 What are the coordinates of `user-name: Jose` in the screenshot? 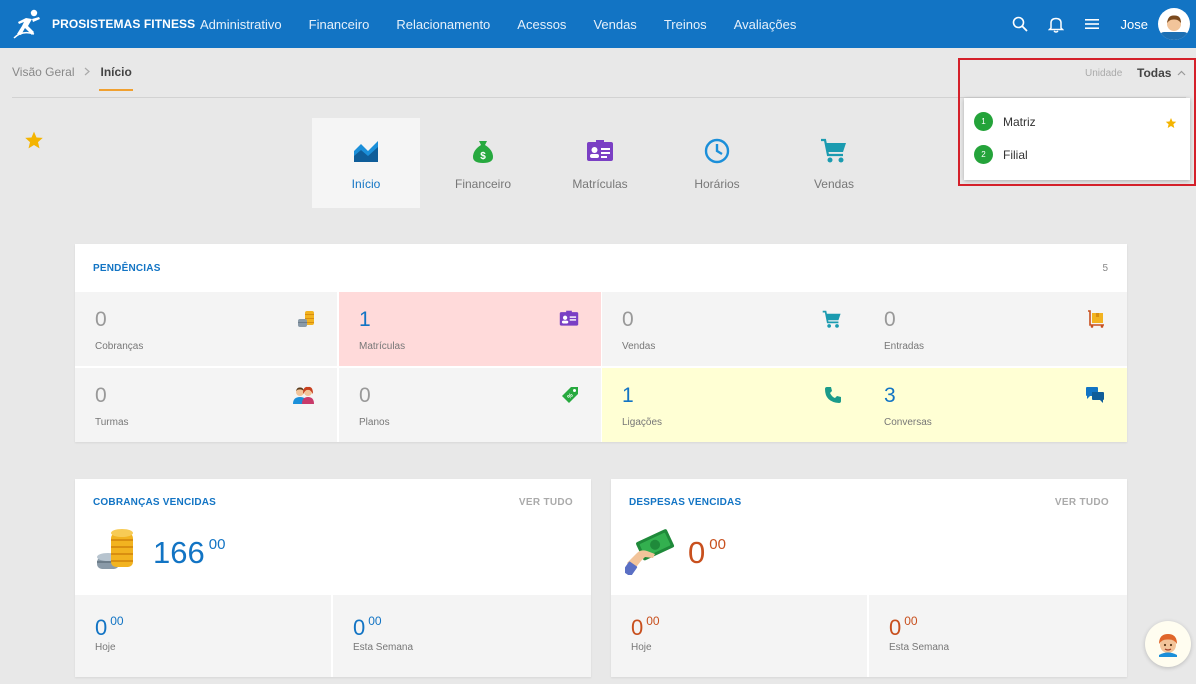 It's located at (1134, 24).